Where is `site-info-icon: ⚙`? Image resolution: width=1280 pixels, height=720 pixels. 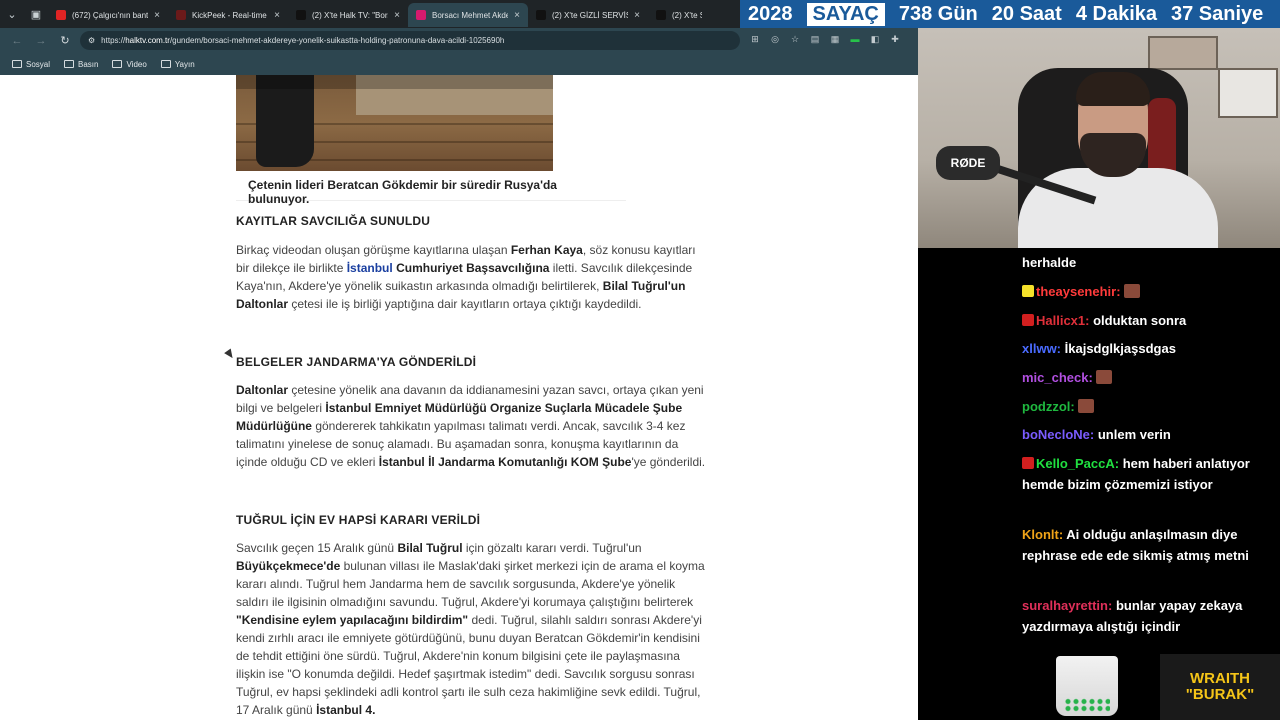
site-info-icon: ⚙ is located at coordinates (91, 40).